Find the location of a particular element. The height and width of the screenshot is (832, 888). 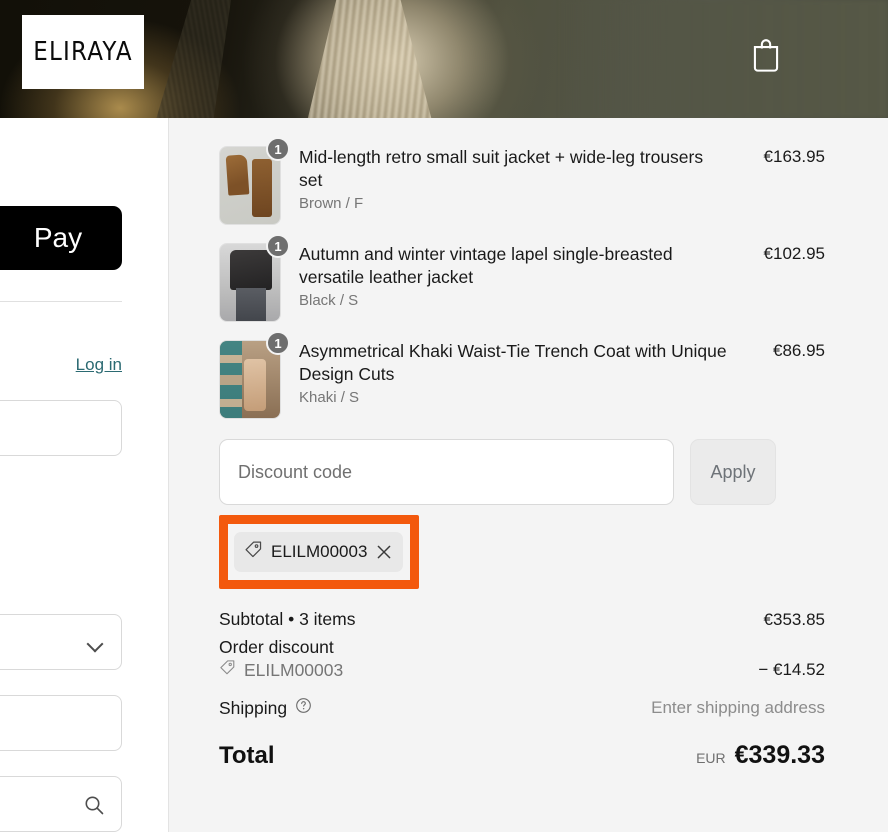

order-discount-amount: − €14.52 is located at coordinates (791, 669).